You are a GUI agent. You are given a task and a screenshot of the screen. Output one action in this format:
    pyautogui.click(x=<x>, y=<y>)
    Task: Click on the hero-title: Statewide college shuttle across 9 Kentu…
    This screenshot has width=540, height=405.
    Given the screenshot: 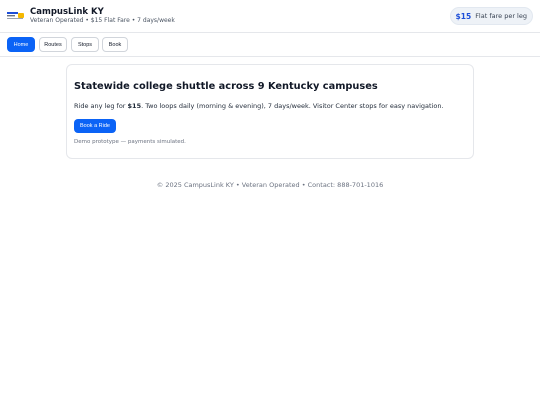 What is the action you would take?
    pyautogui.click(x=226, y=86)
    